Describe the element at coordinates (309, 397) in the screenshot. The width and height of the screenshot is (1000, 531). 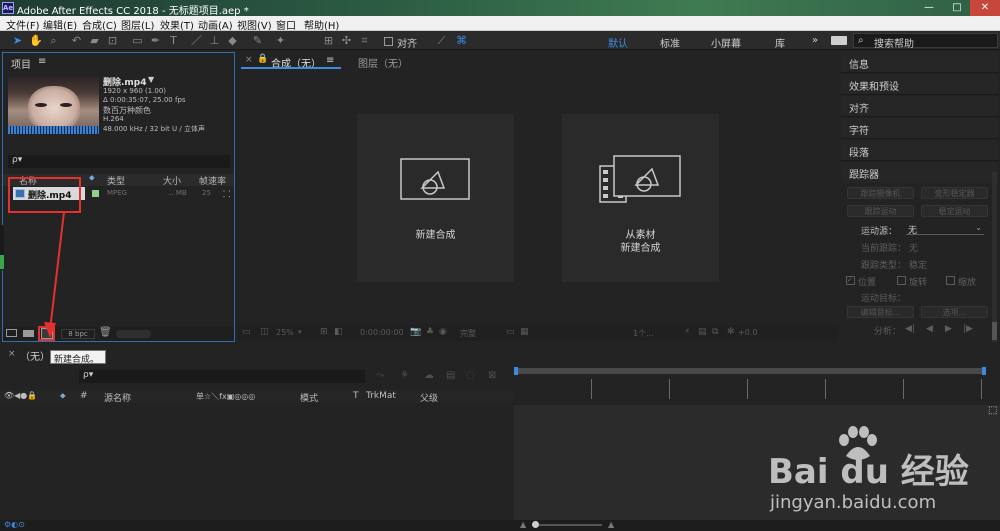
I see `mode-column: 模式` at that location.